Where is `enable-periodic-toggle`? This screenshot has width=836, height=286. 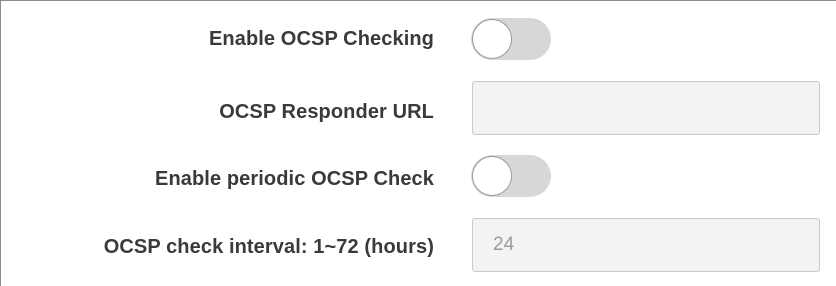 enable-periodic-toggle is located at coordinates (511, 176).